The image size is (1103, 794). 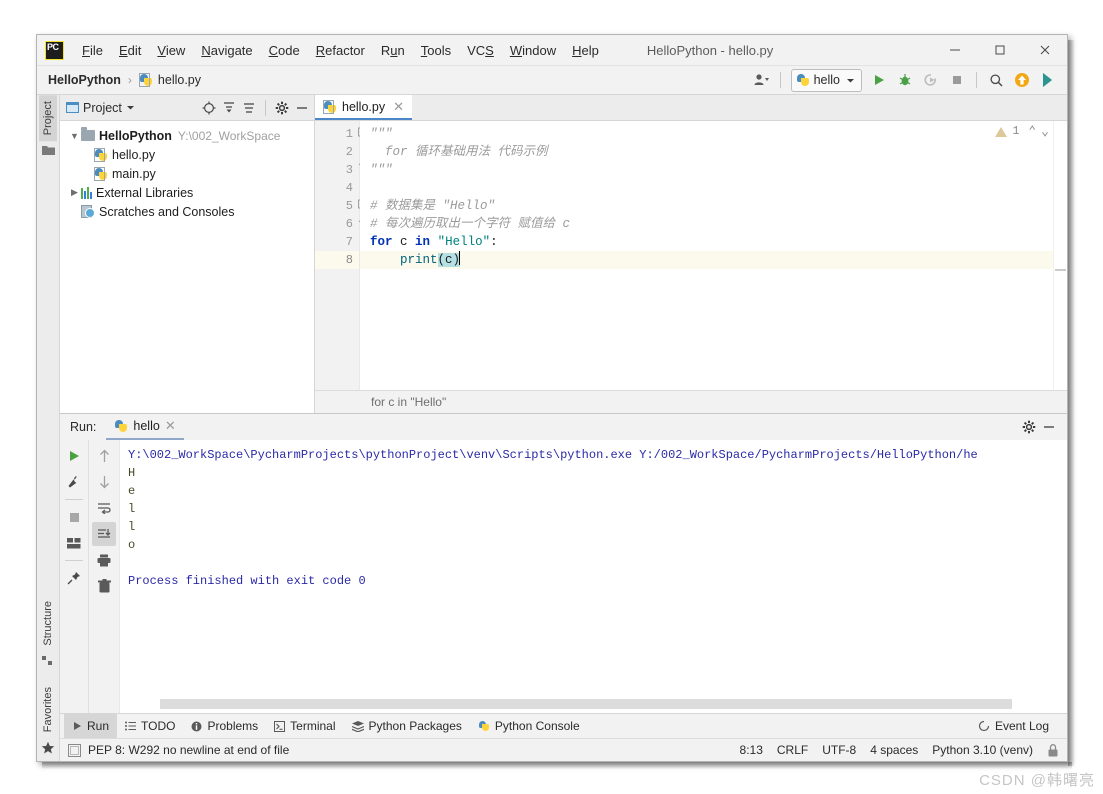 What do you see at coordinates (187, 135) in the screenshot?
I see `tree-node-hellopython: ▼ HelloPython Y:\002_WorkSpace` at bounding box center [187, 135].